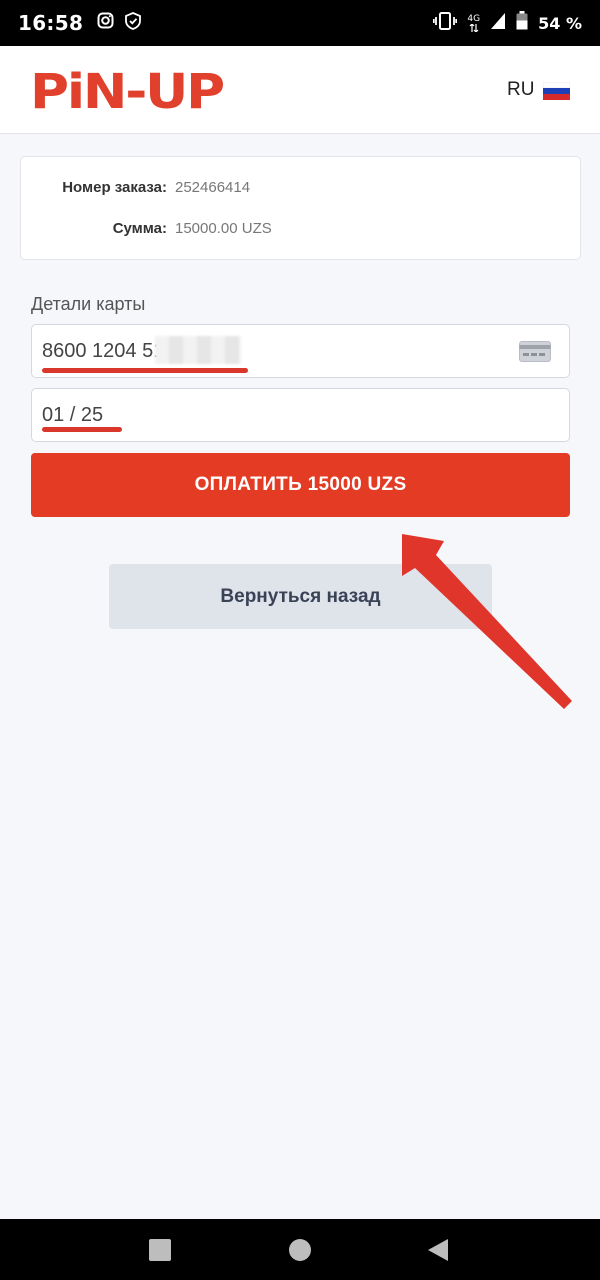  I want to click on home-icon, so click(300, 1250).